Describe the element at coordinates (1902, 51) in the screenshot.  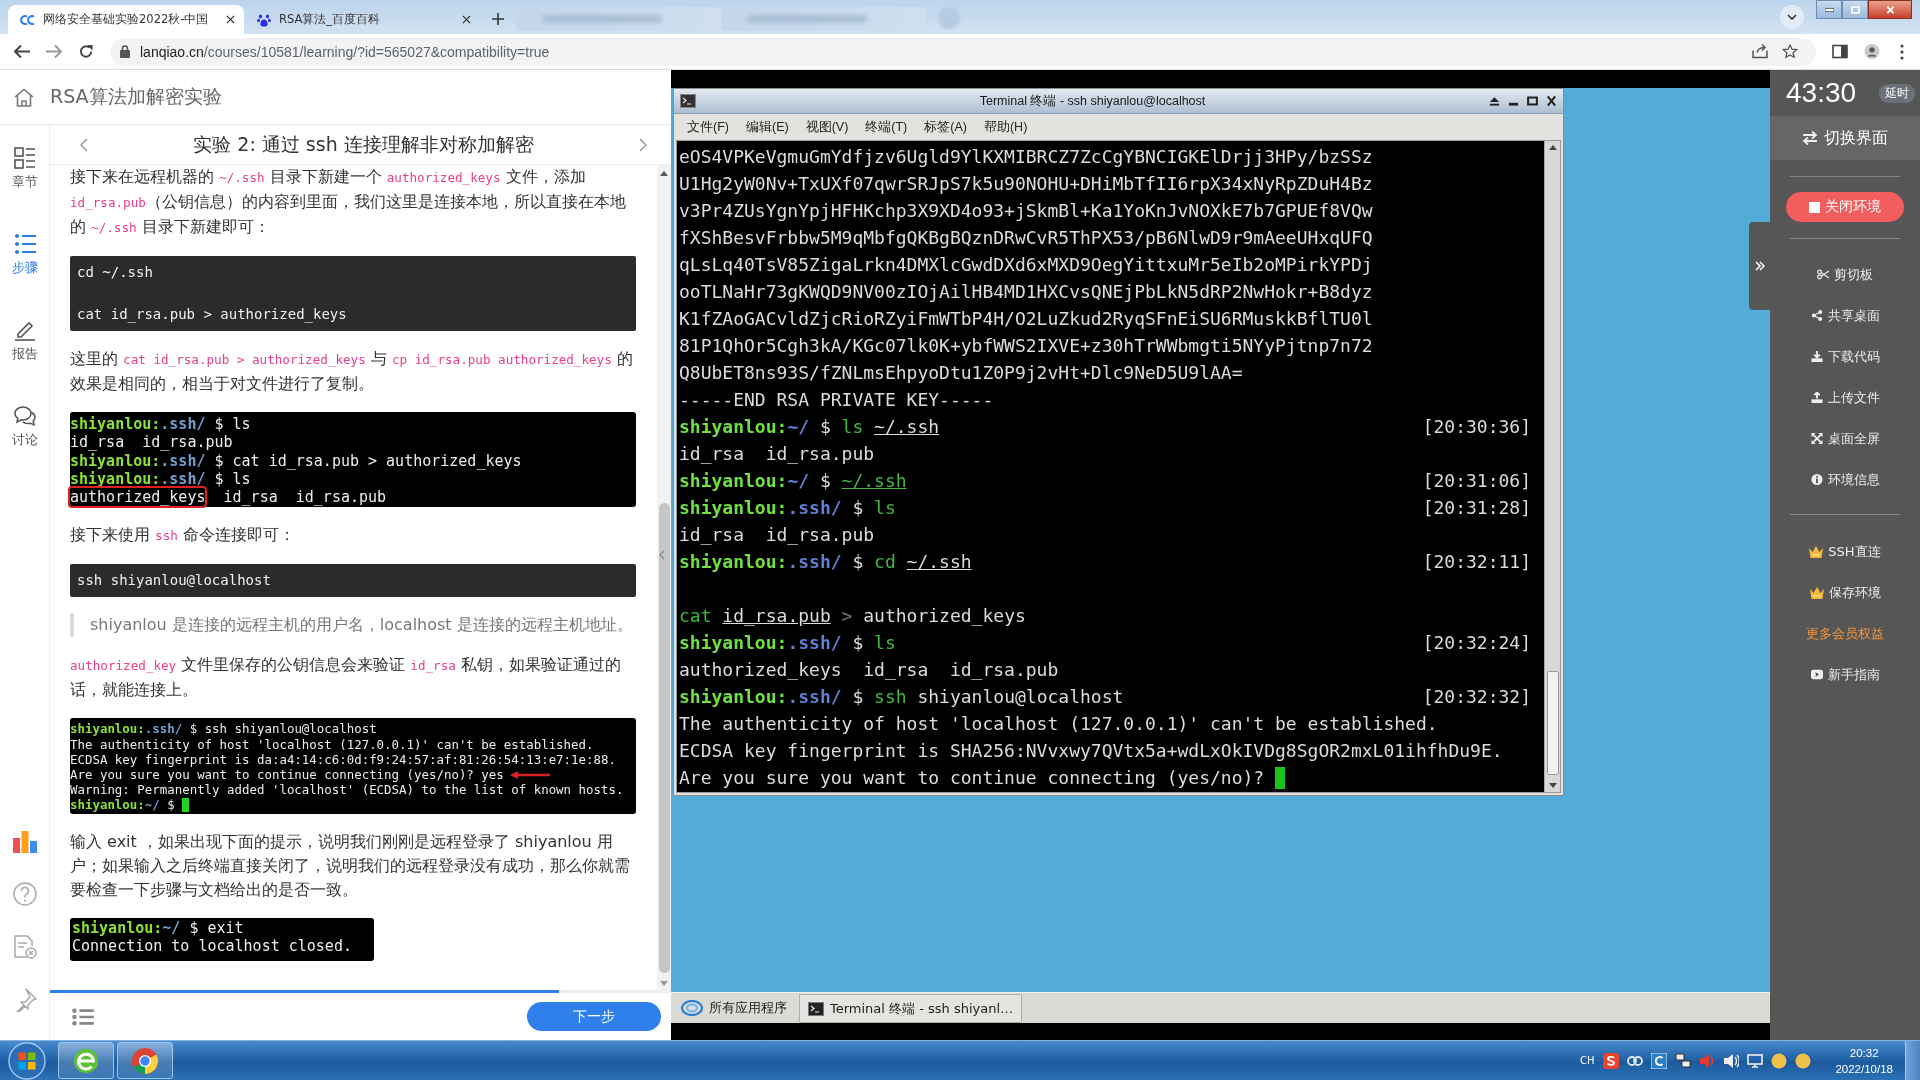
I see `menu-icon` at that location.